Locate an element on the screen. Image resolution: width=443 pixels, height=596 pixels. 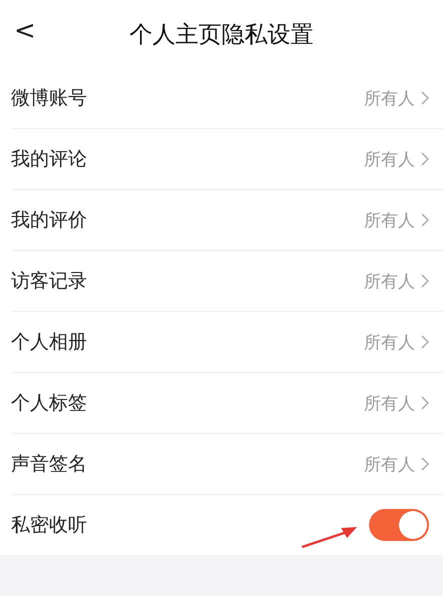
toggle-switch is located at coordinates (399, 525).